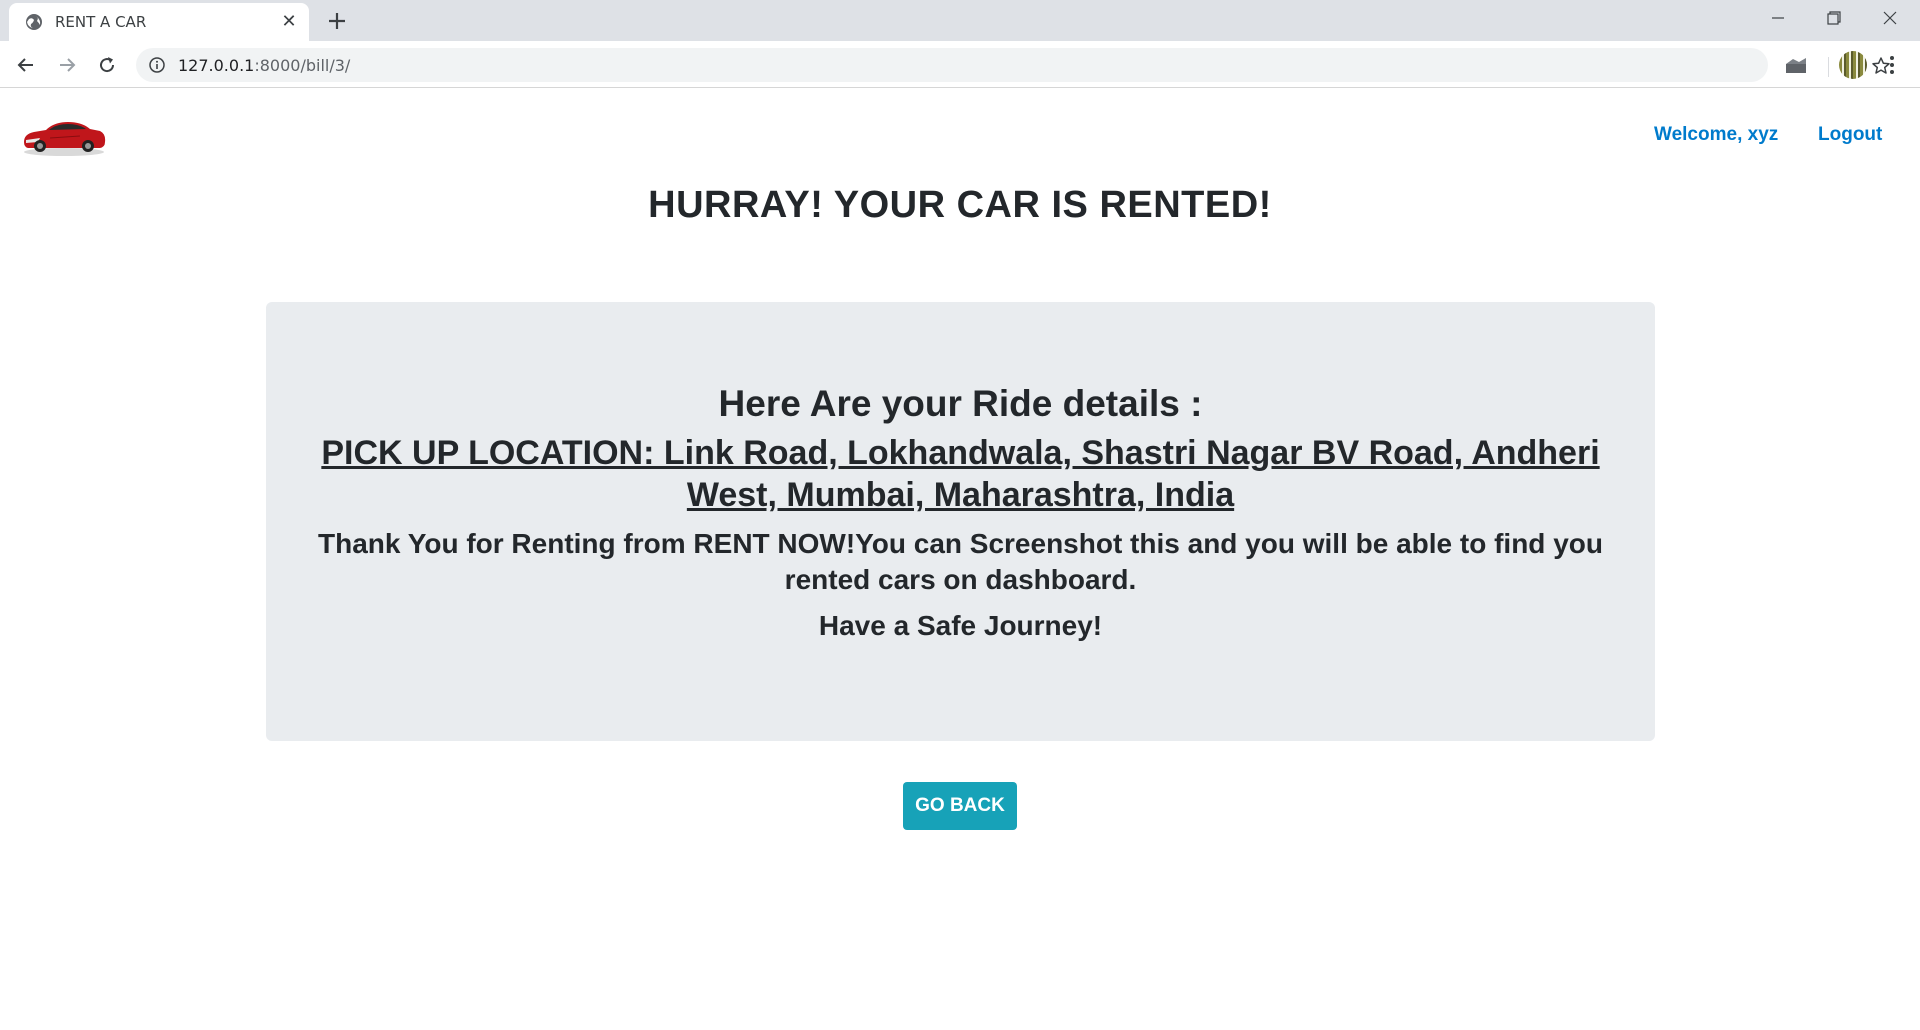 The image size is (1920, 1030). I want to click on welcome-link: Welcome, xyz, so click(1716, 135).